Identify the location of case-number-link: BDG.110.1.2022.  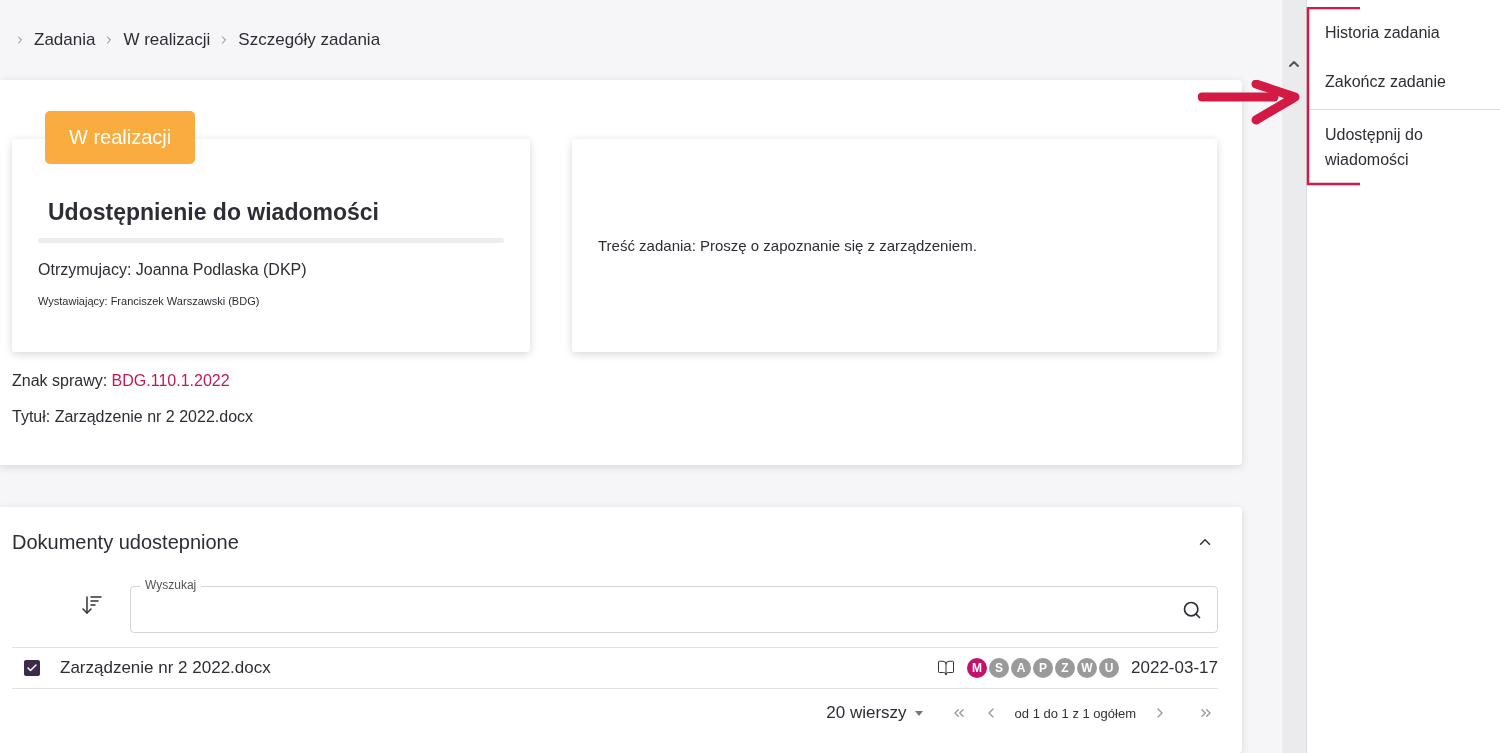
(170, 380).